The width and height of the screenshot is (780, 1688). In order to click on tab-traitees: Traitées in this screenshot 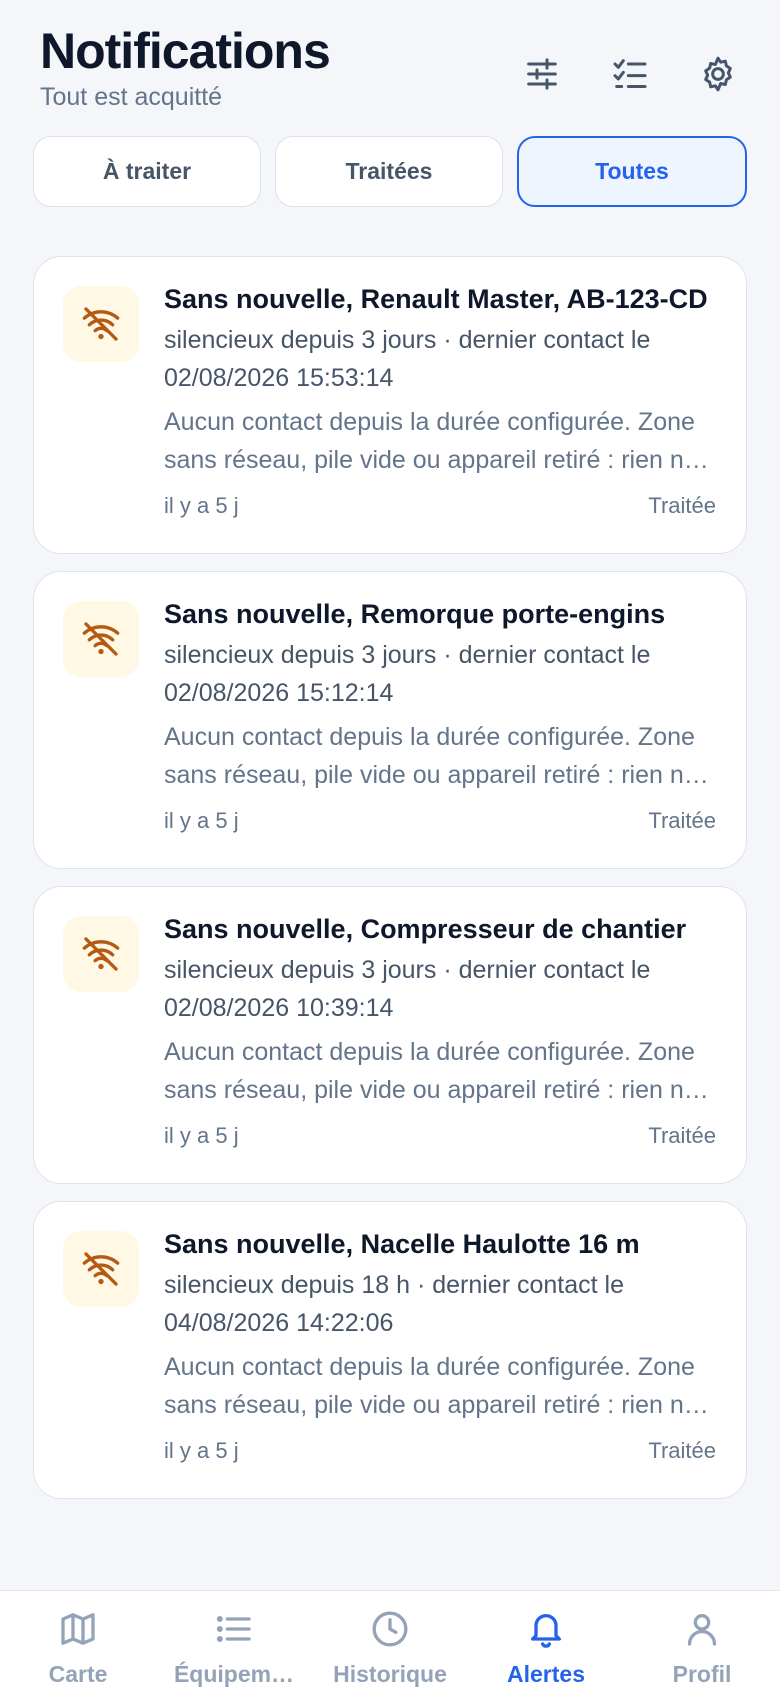, I will do `click(389, 171)`.